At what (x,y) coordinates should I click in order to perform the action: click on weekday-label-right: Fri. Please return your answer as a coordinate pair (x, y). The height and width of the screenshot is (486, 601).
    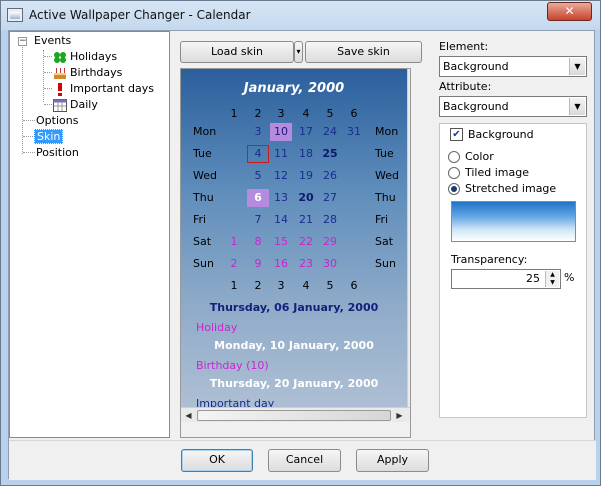
    Looking at the image, I should click on (382, 219).